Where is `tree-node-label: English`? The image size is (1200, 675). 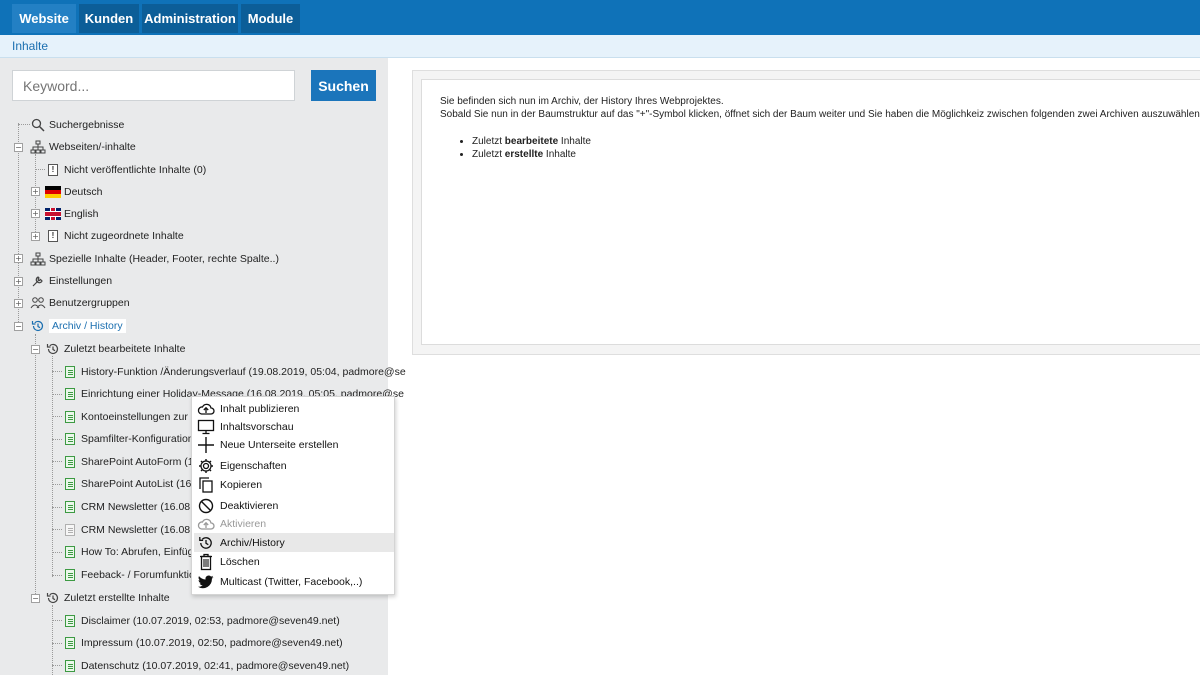
tree-node-label: English is located at coordinates (81, 214).